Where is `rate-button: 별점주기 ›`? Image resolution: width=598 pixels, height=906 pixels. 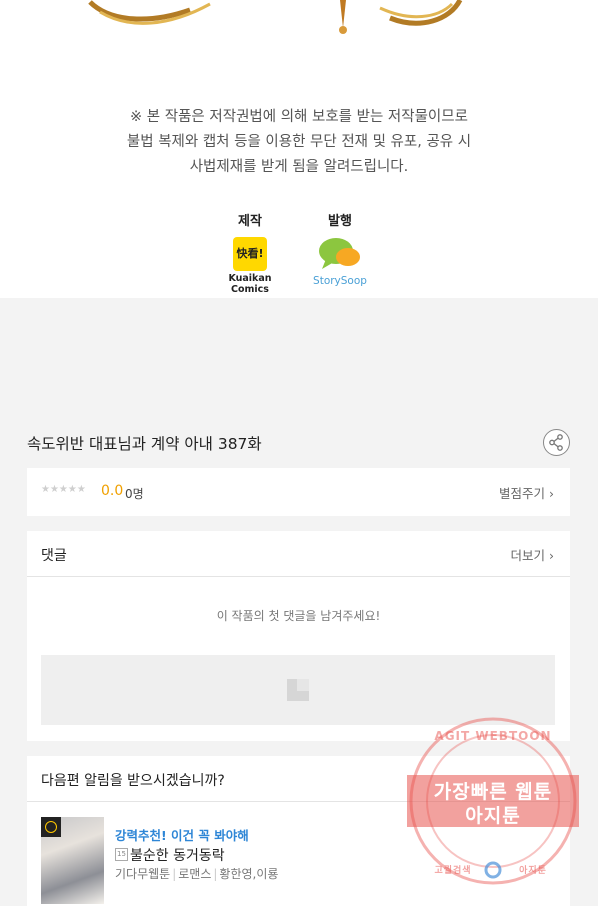
rate-button: 별점주기 › is located at coordinates (526, 492).